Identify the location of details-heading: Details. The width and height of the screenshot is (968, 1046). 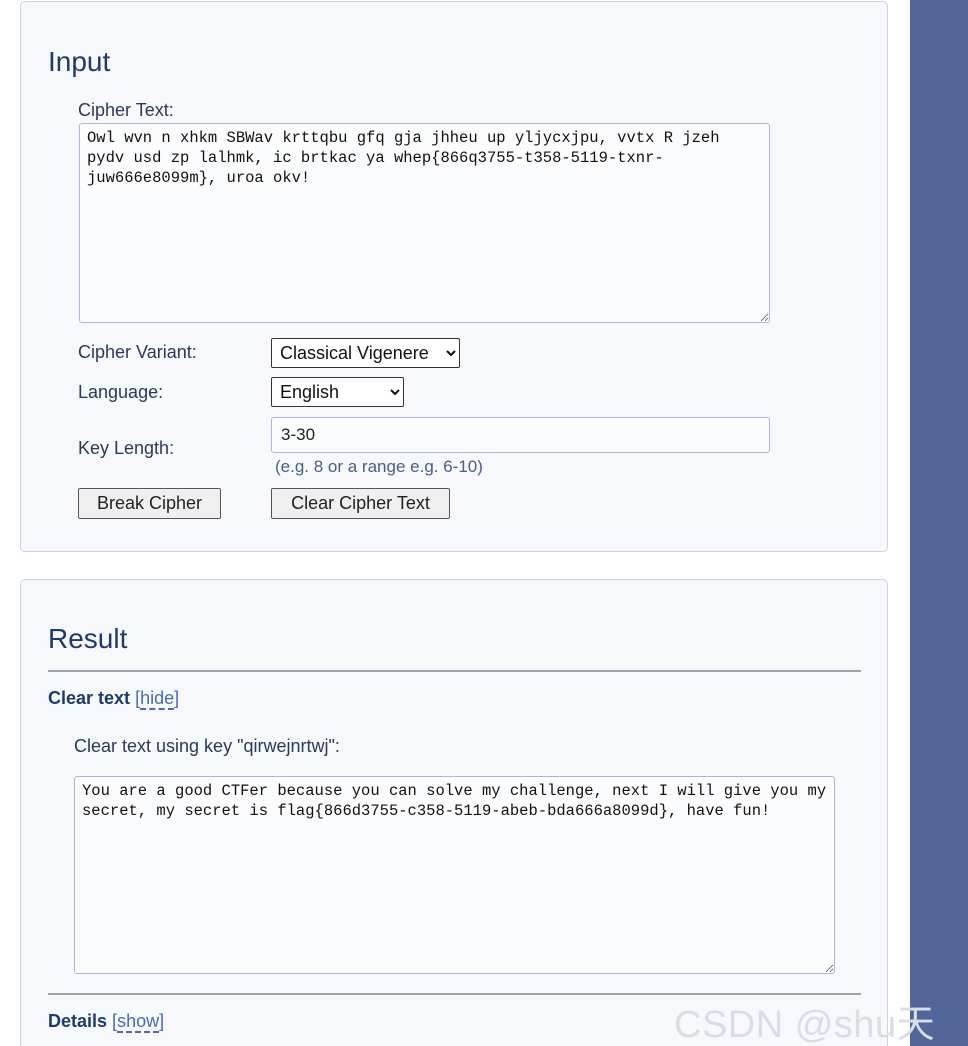
(78, 1021).